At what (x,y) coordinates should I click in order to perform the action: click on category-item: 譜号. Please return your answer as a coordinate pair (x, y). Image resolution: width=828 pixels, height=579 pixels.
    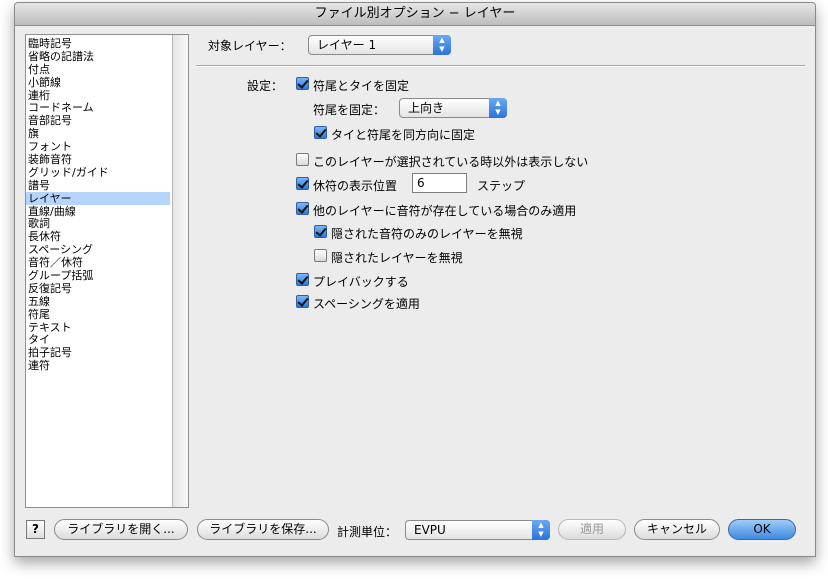
    Looking at the image, I should click on (98, 185).